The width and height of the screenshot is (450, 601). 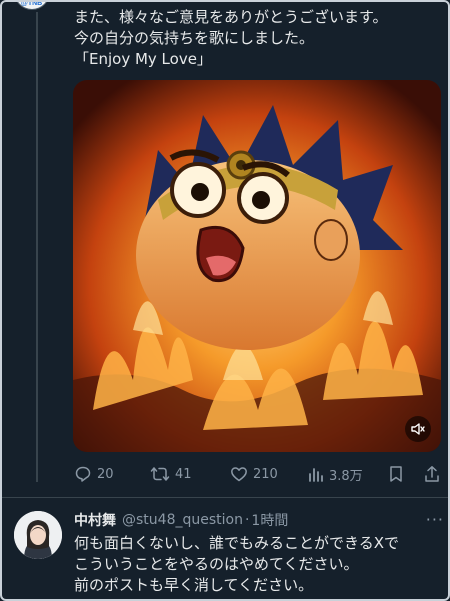 What do you see at coordinates (160, 474) in the screenshot?
I see `repost-icon` at bounding box center [160, 474].